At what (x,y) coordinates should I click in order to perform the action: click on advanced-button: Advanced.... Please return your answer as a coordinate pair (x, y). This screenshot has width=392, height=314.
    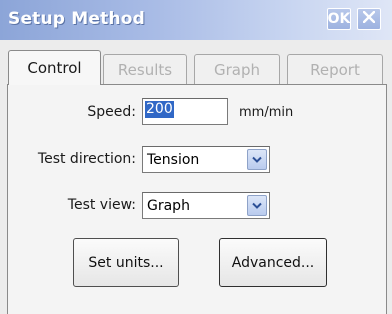
    Looking at the image, I should click on (273, 262).